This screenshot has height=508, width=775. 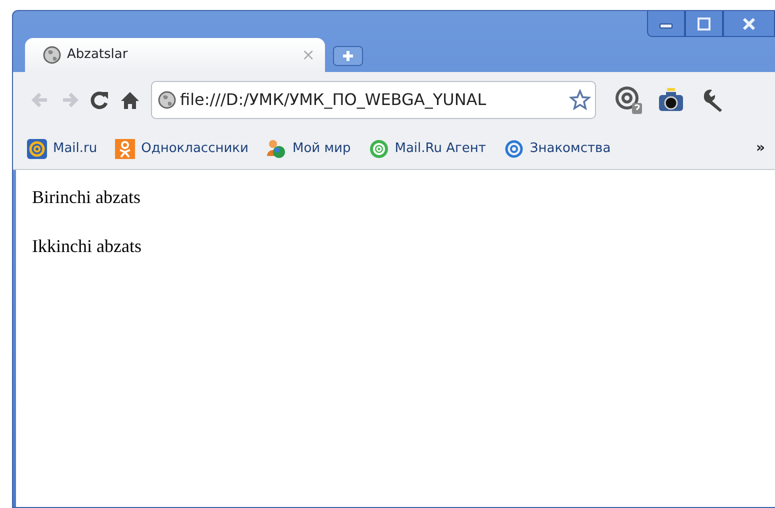 I want to click on new-tab-button, so click(x=348, y=56).